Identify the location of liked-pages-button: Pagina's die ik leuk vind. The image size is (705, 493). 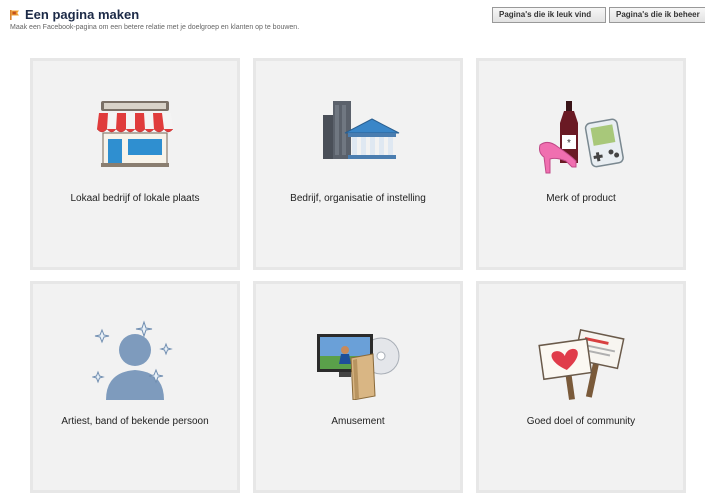
(549, 15).